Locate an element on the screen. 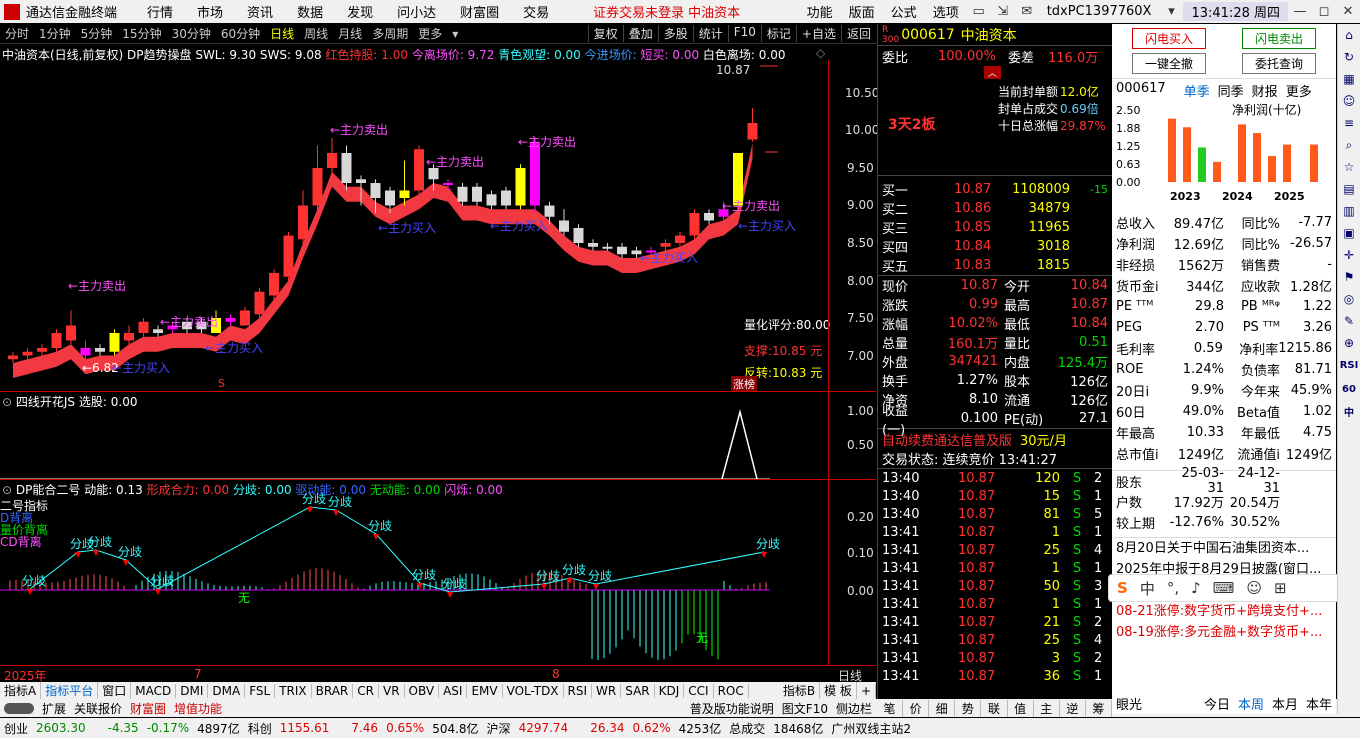  tick-tab-4: 联 is located at coordinates (994, 708).